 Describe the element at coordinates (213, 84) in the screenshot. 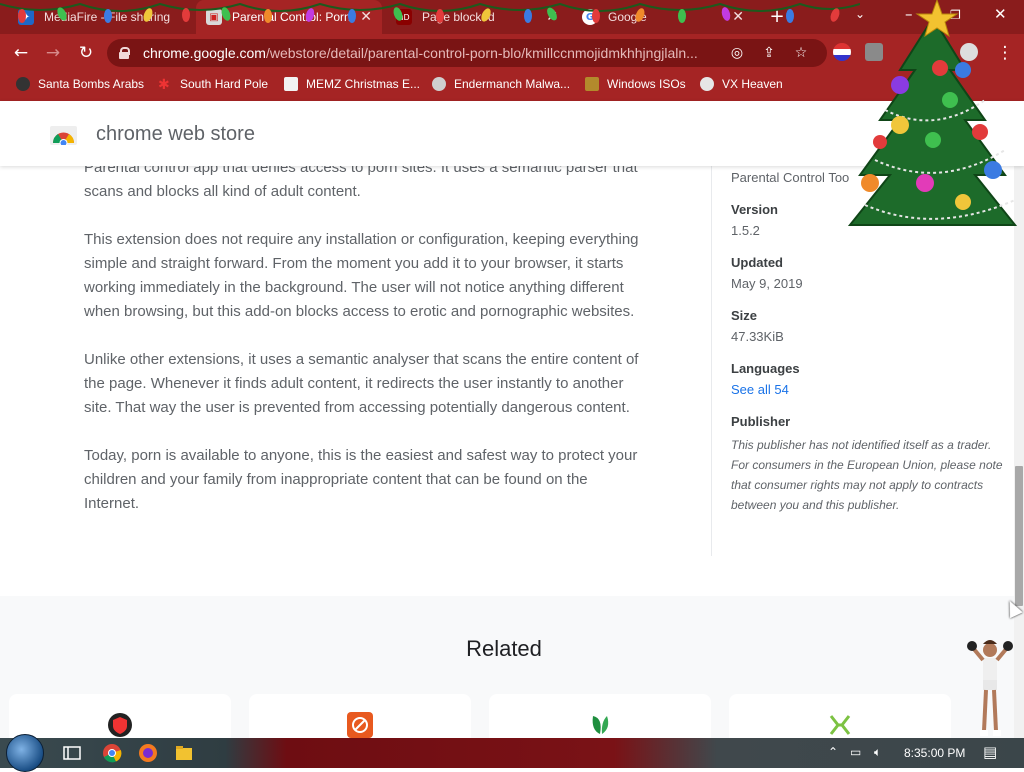

I see `bookmark-south-hard-pole: ✱ South Hard Pole` at that location.